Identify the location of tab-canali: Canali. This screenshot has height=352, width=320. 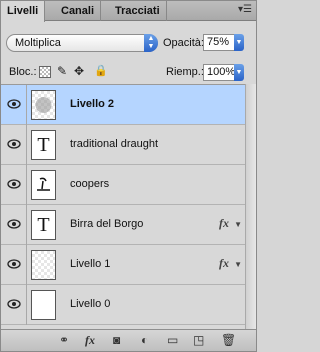
(78, 11).